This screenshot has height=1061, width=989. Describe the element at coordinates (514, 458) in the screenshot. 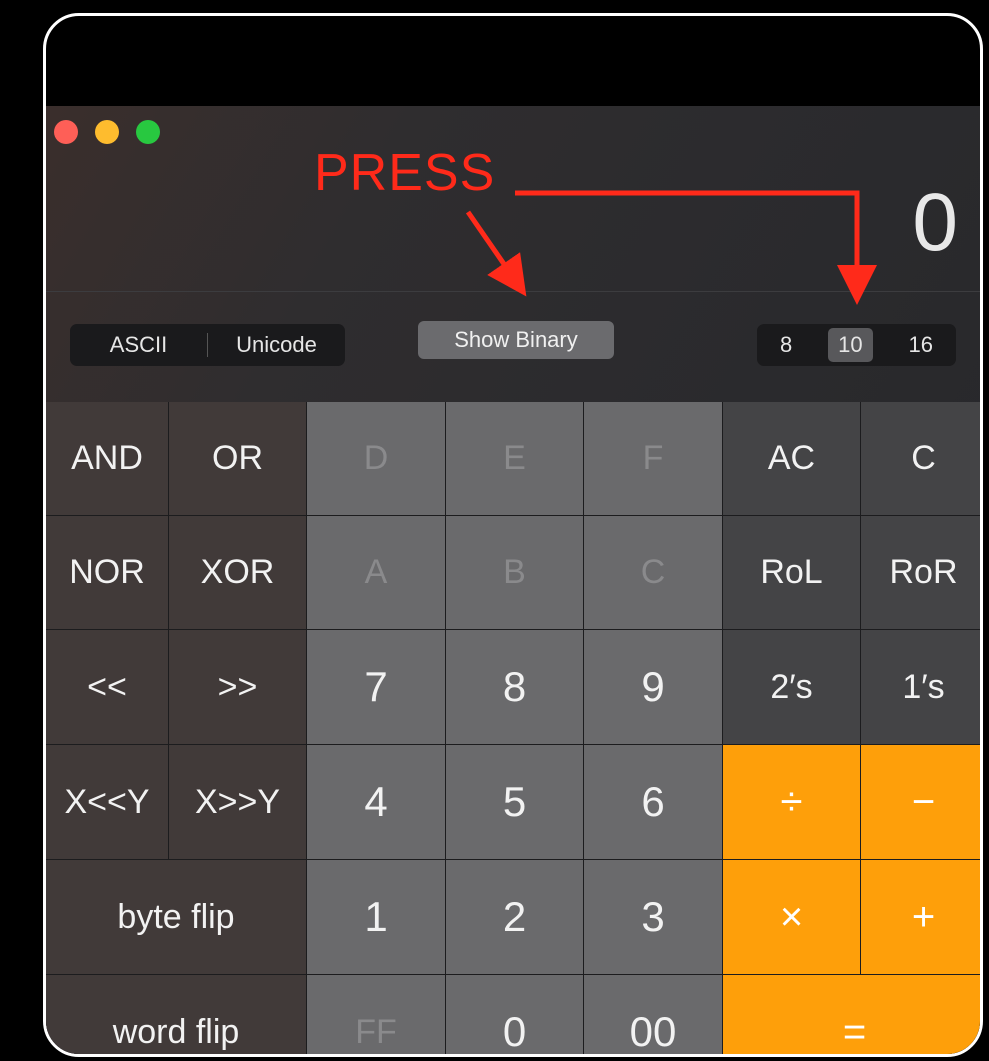

I see `hex-e-key: E` at that location.